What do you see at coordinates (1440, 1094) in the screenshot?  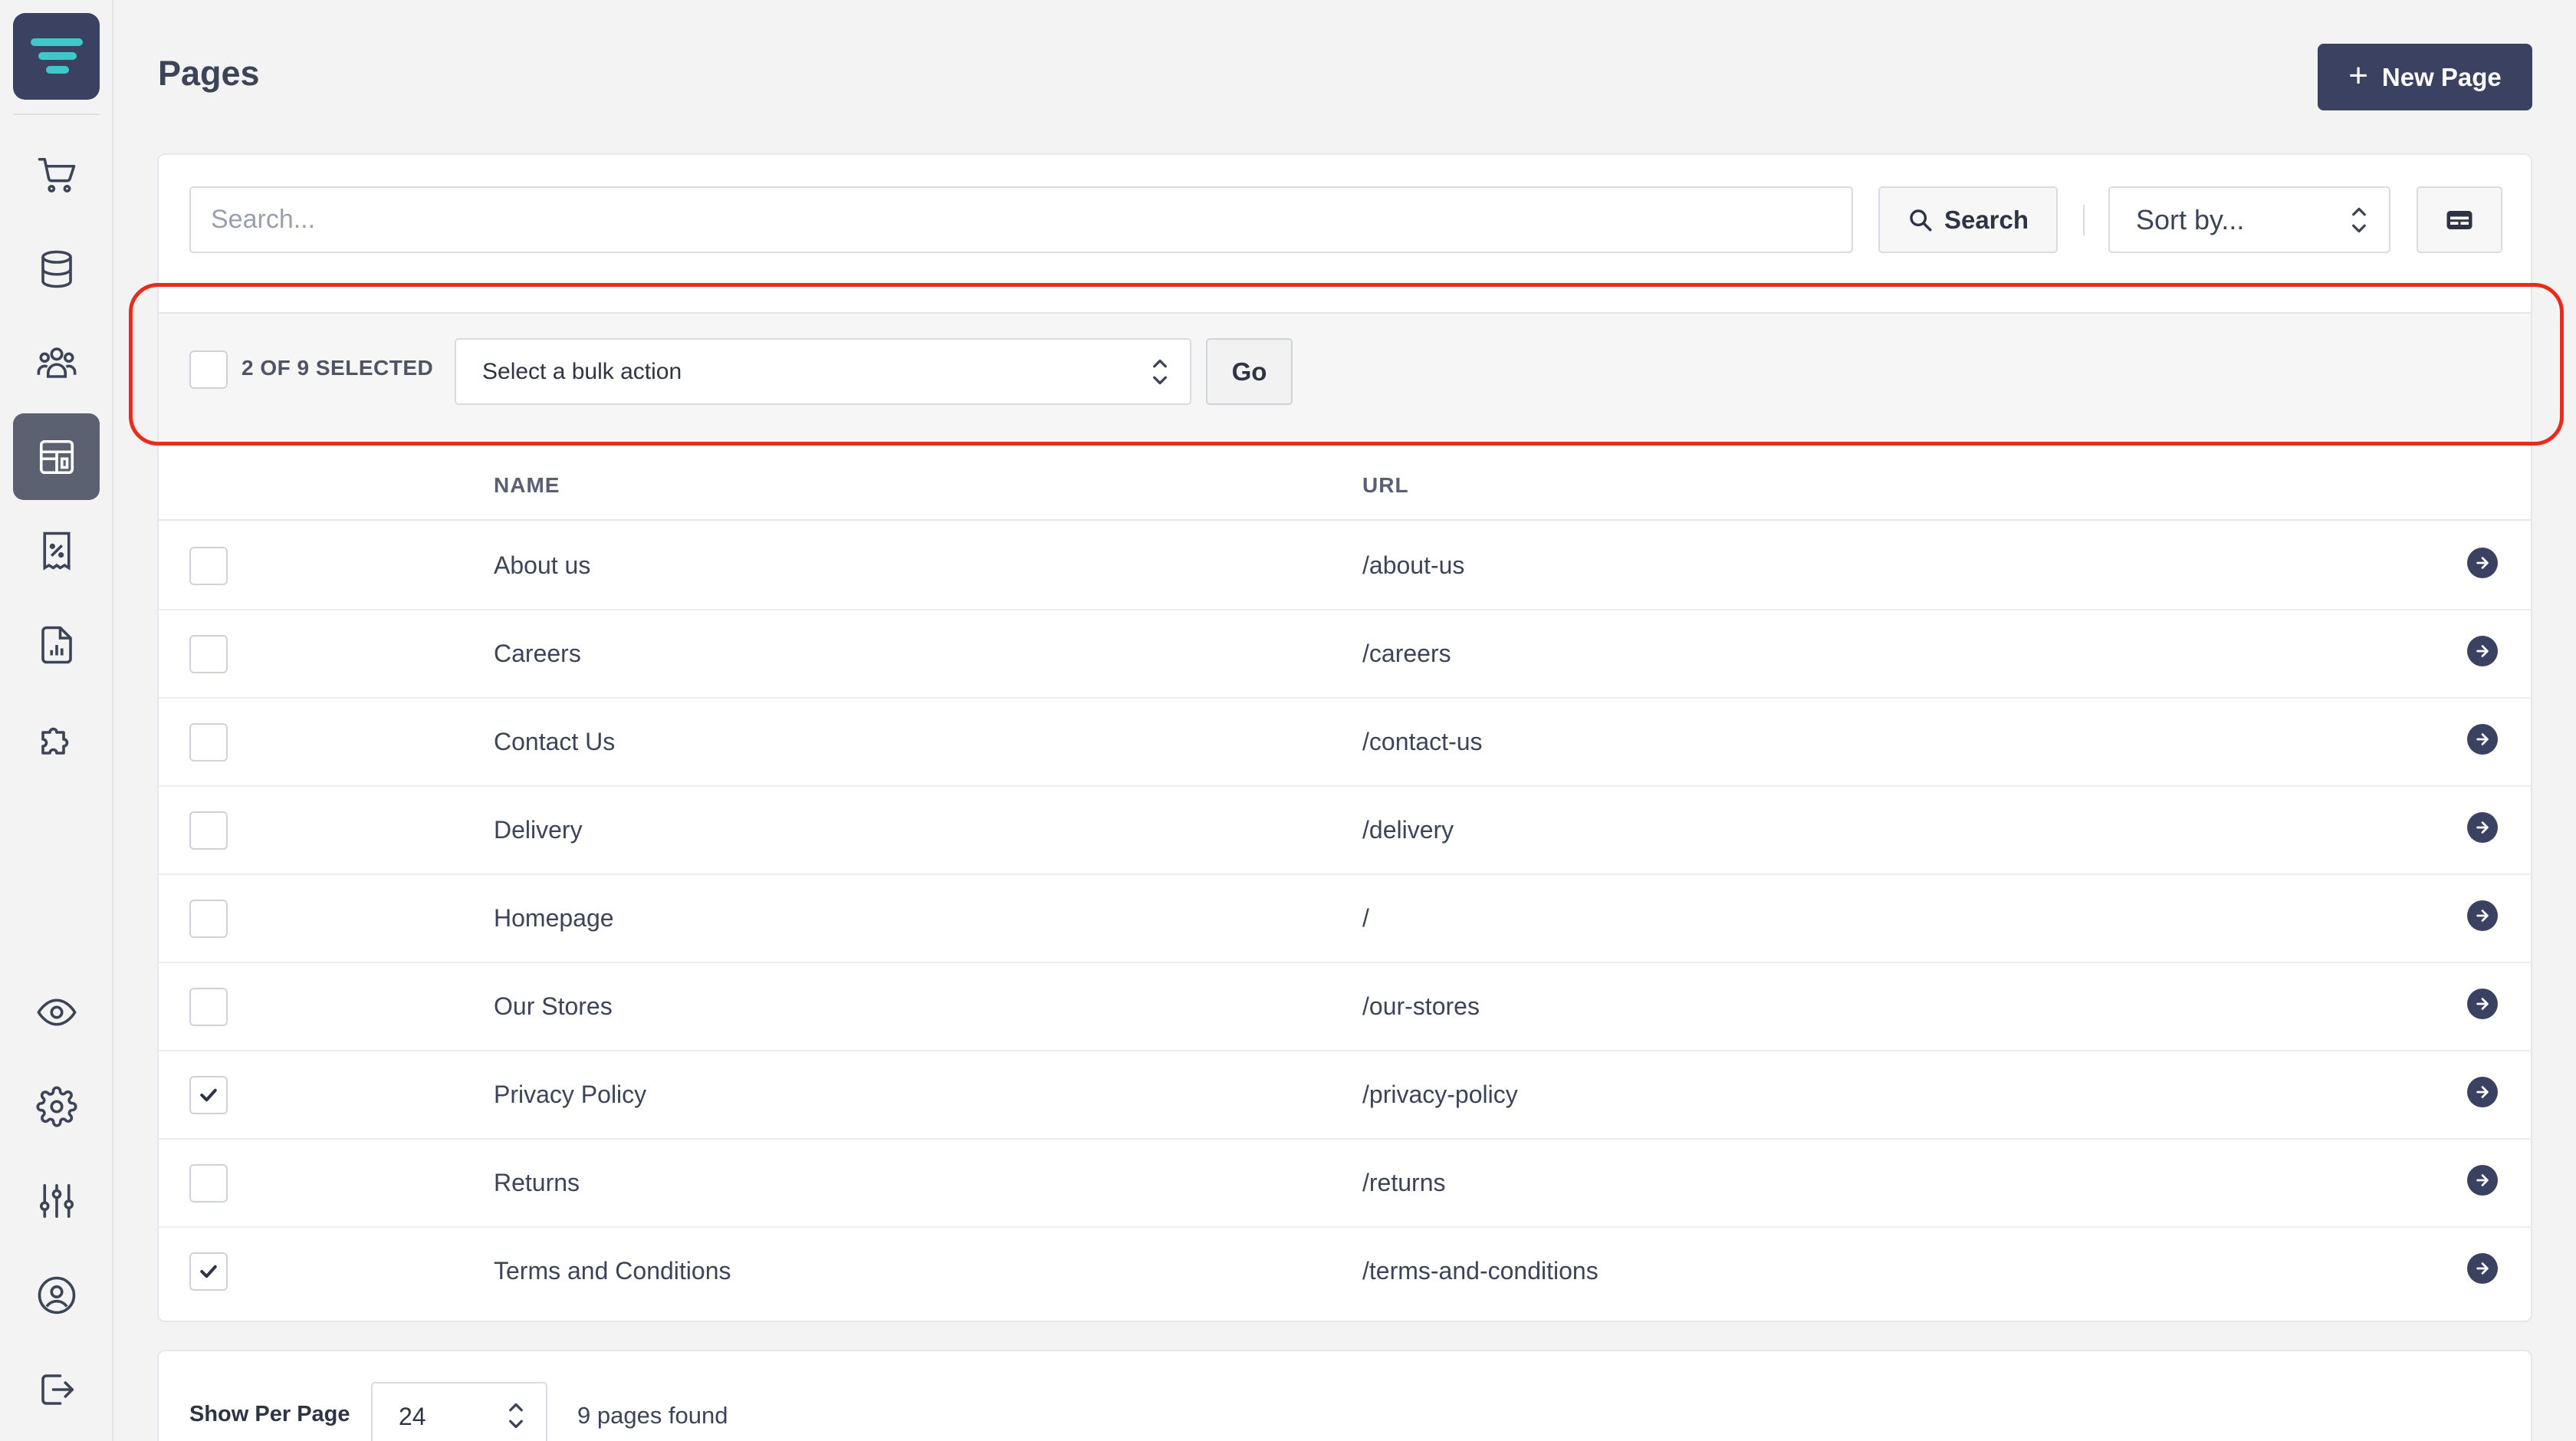 I see `page-url: /privacy-policy` at bounding box center [1440, 1094].